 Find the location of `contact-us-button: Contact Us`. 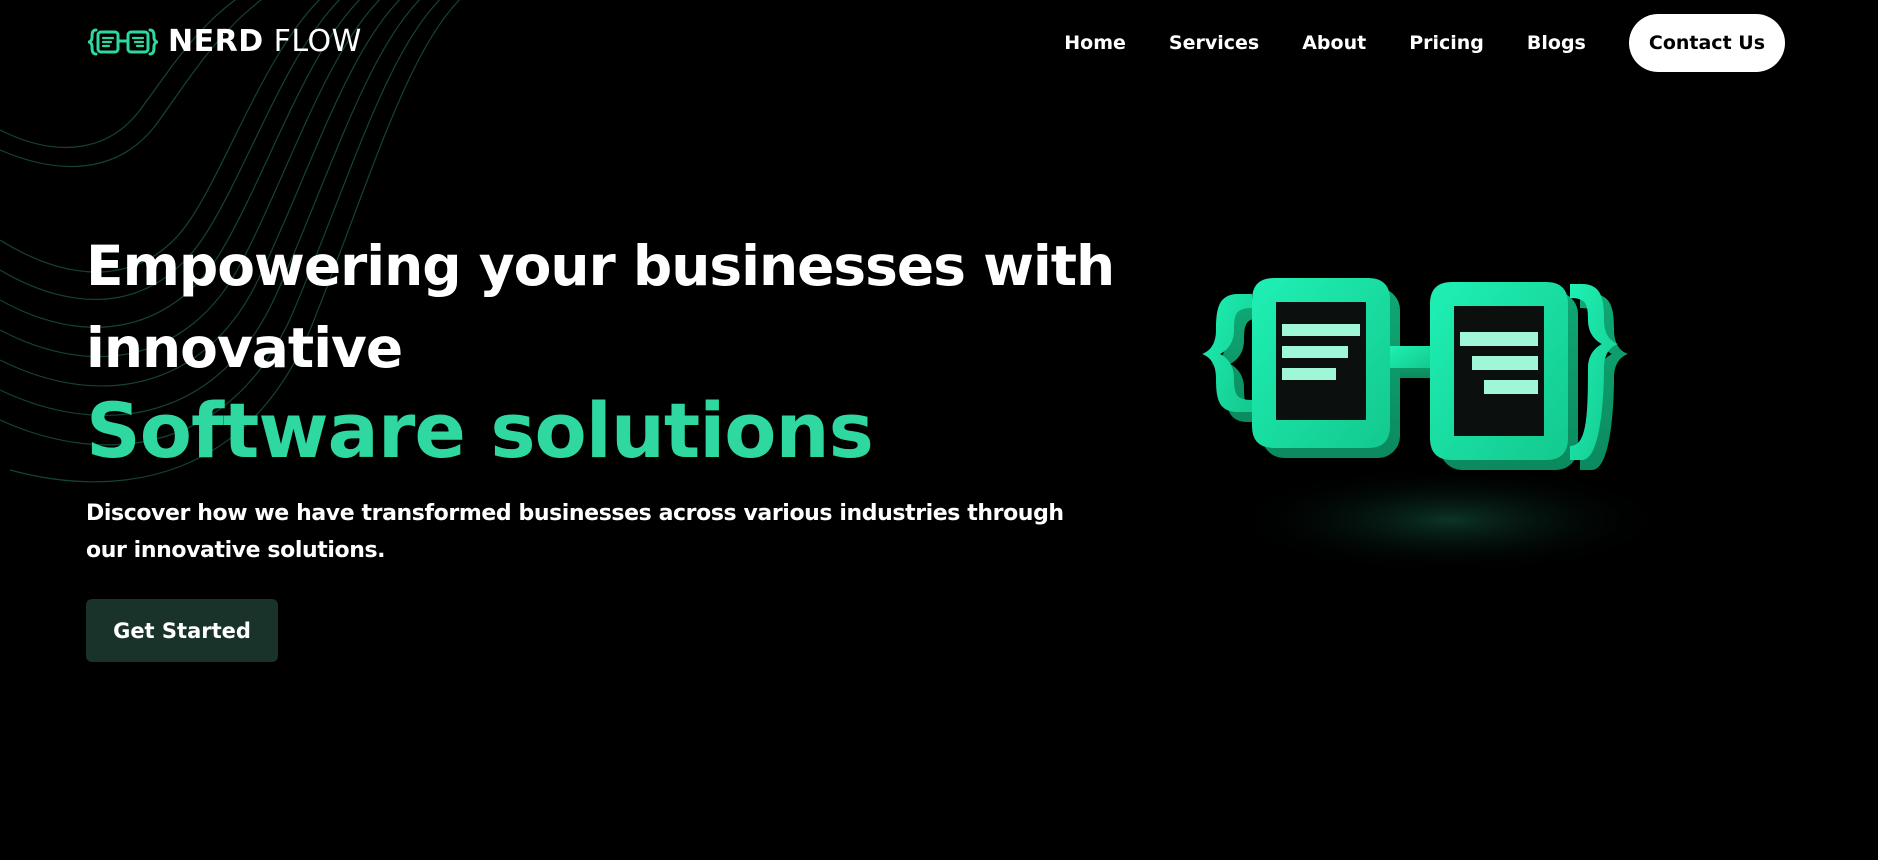

contact-us-button: Contact Us is located at coordinates (1706, 43).